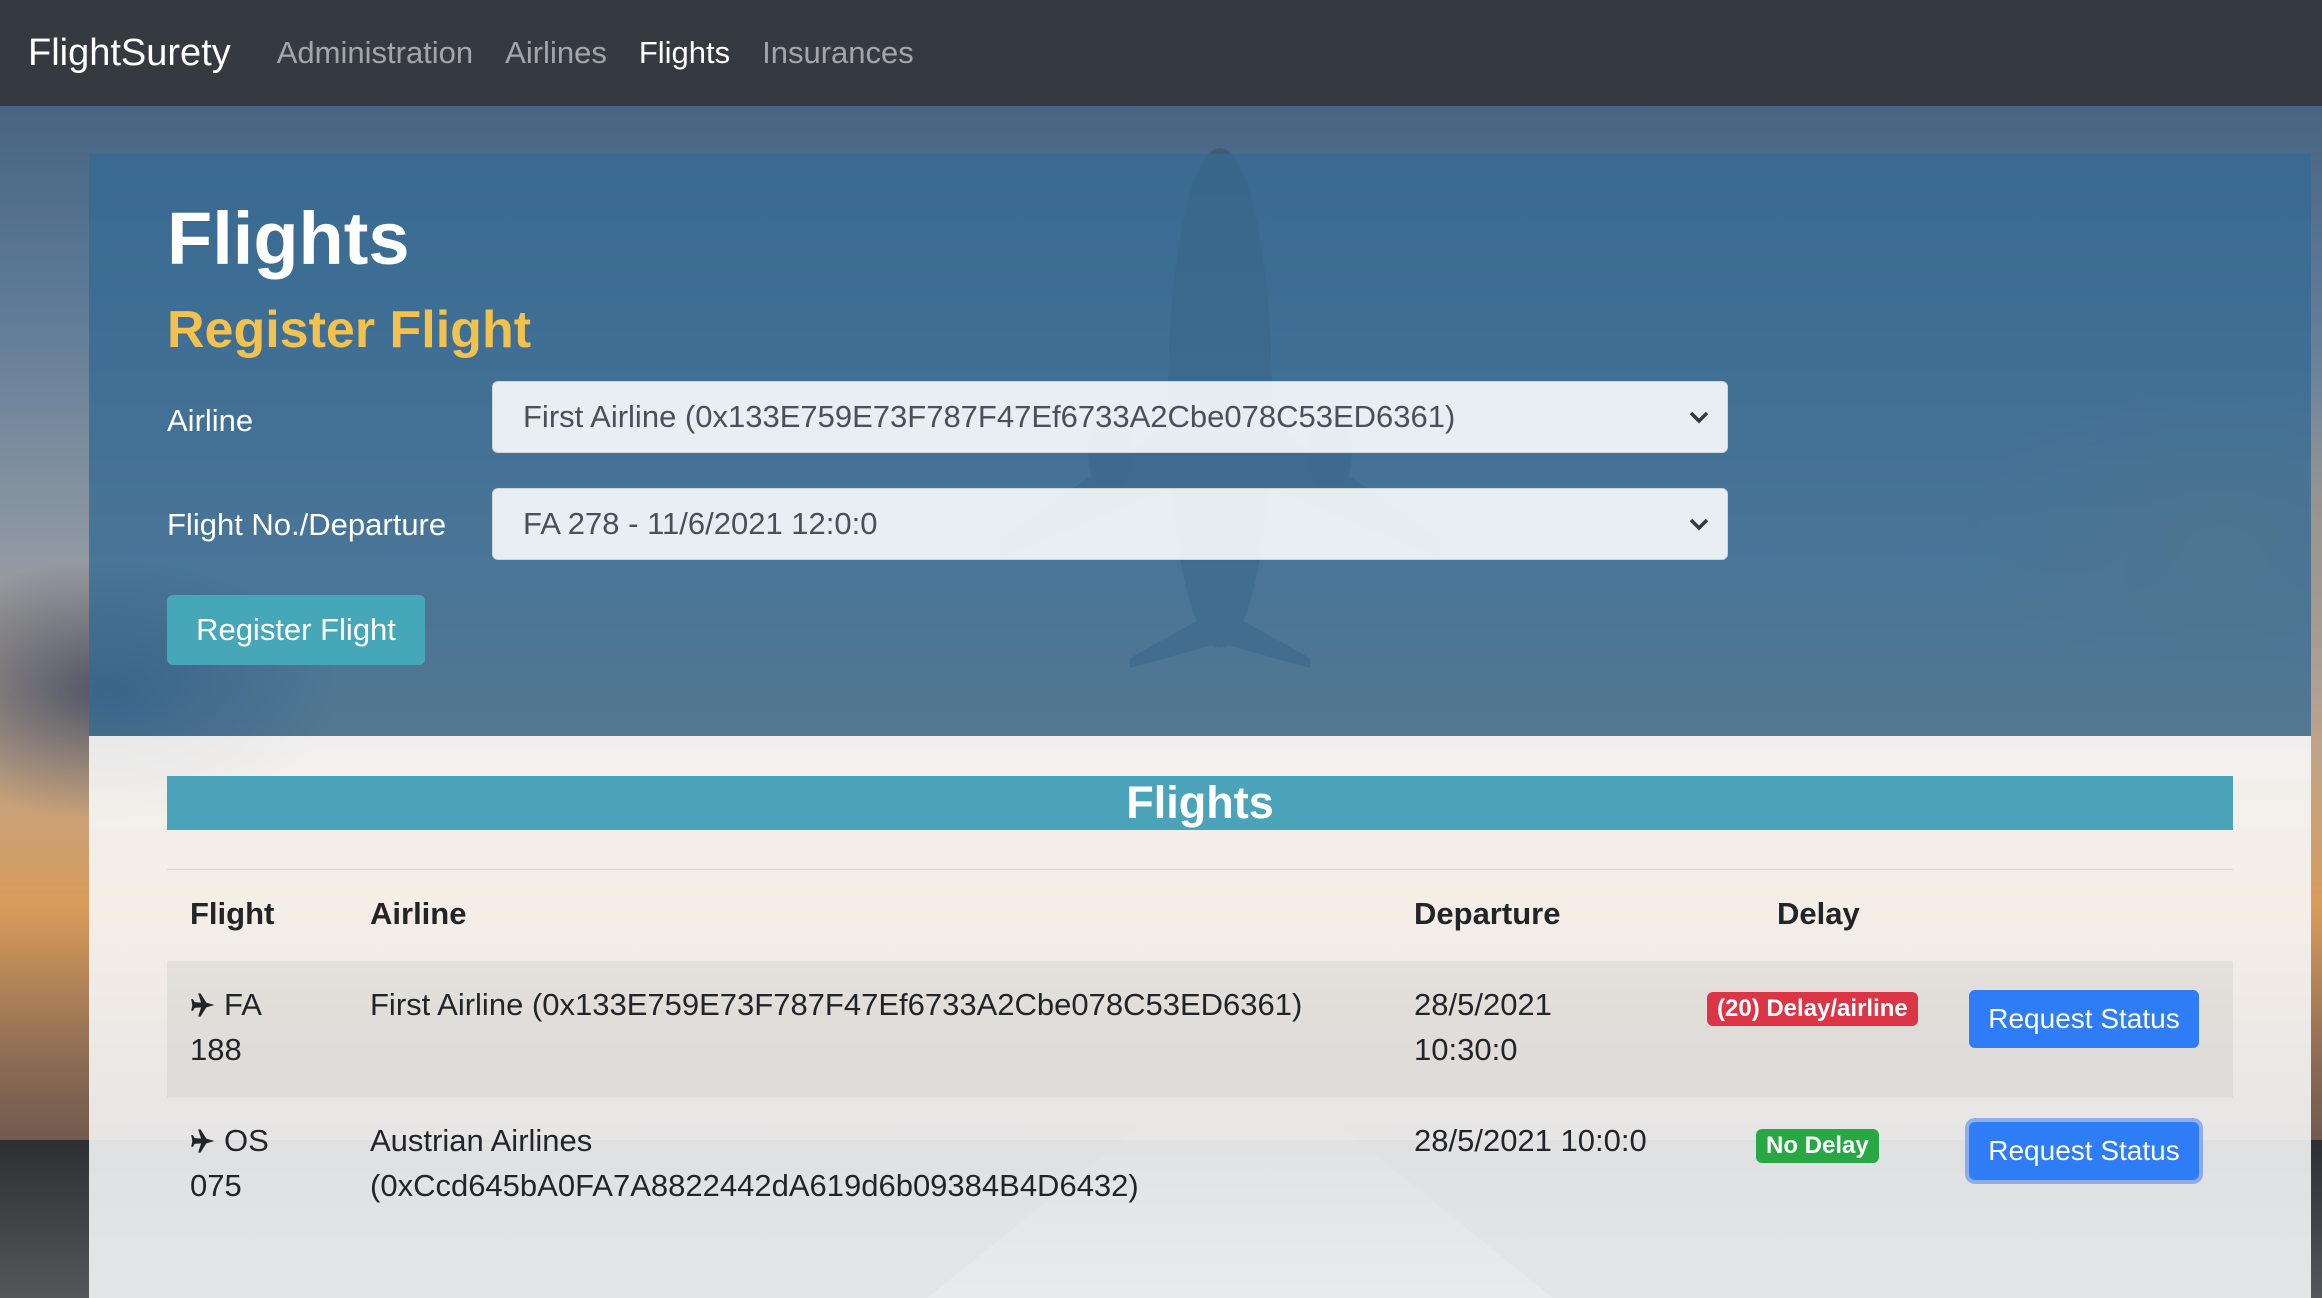  I want to click on column-header-departure: Departure, so click(1487, 913).